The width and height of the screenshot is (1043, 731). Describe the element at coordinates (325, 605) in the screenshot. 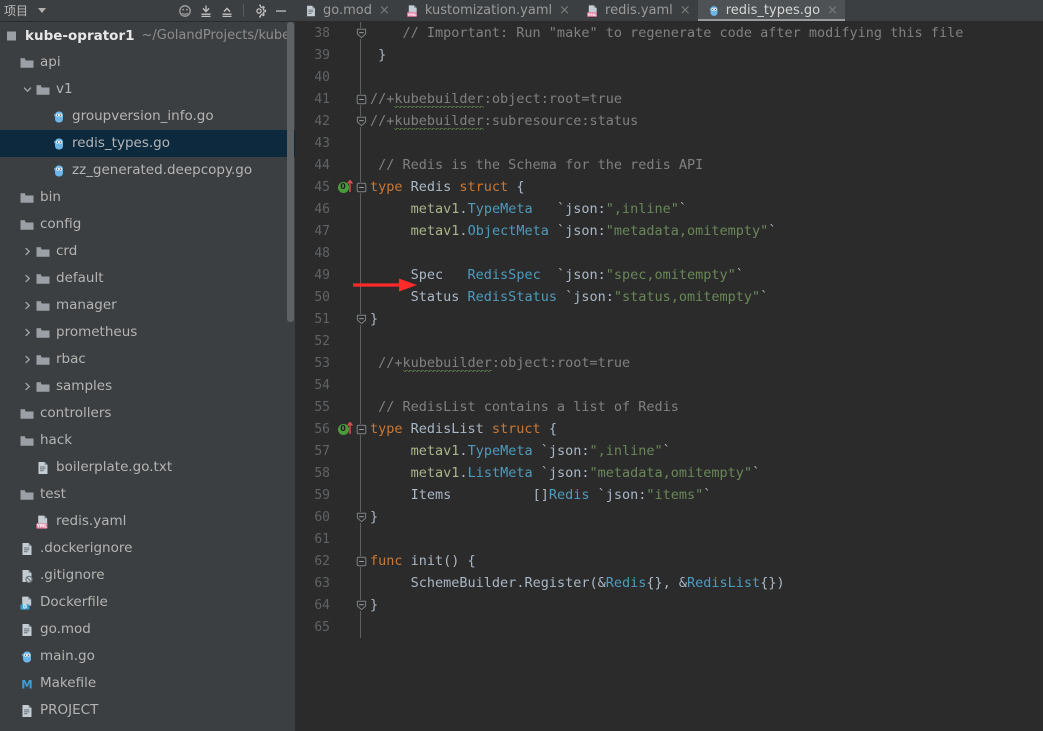

I see `gutter-64: 64` at that location.